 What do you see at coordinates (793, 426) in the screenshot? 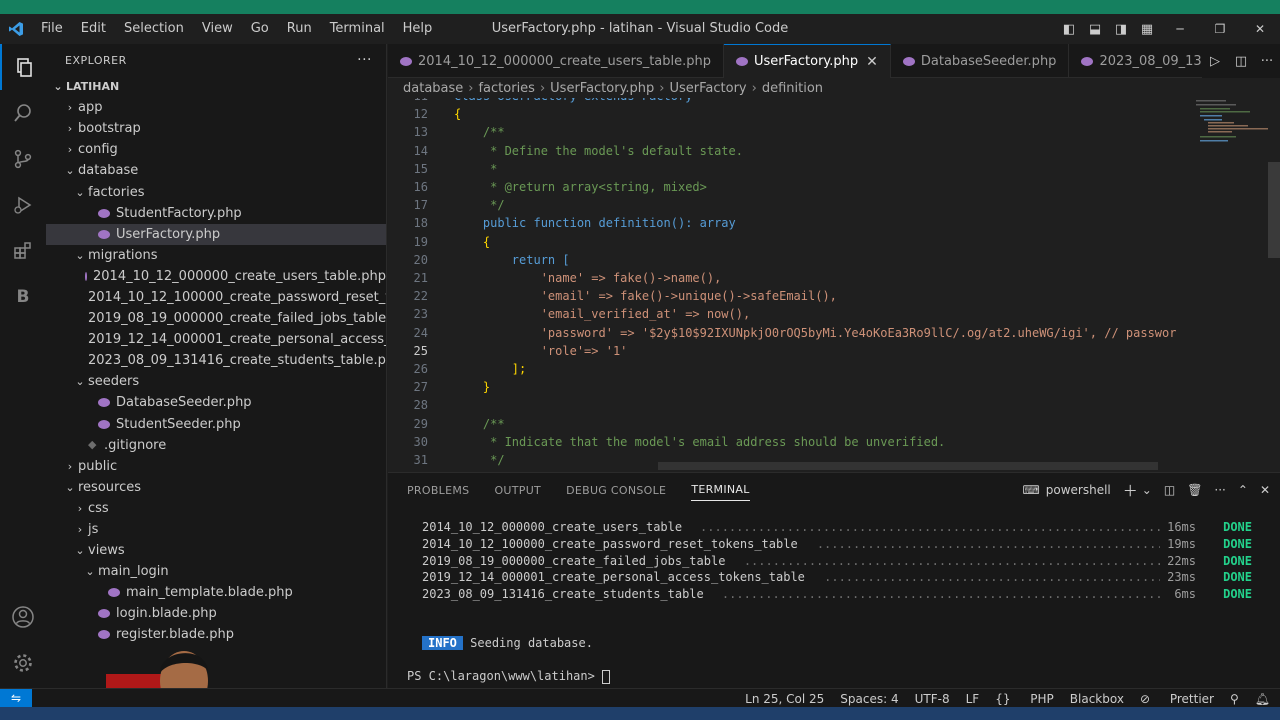
I see `code-line: 29 /**` at bounding box center [793, 426].